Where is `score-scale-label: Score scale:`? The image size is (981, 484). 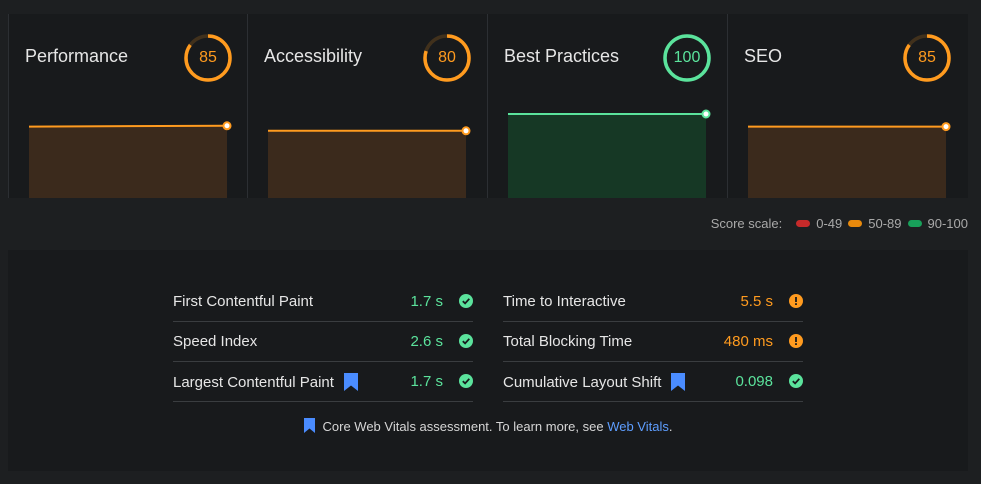 score-scale-label: Score scale: is located at coordinates (746, 223).